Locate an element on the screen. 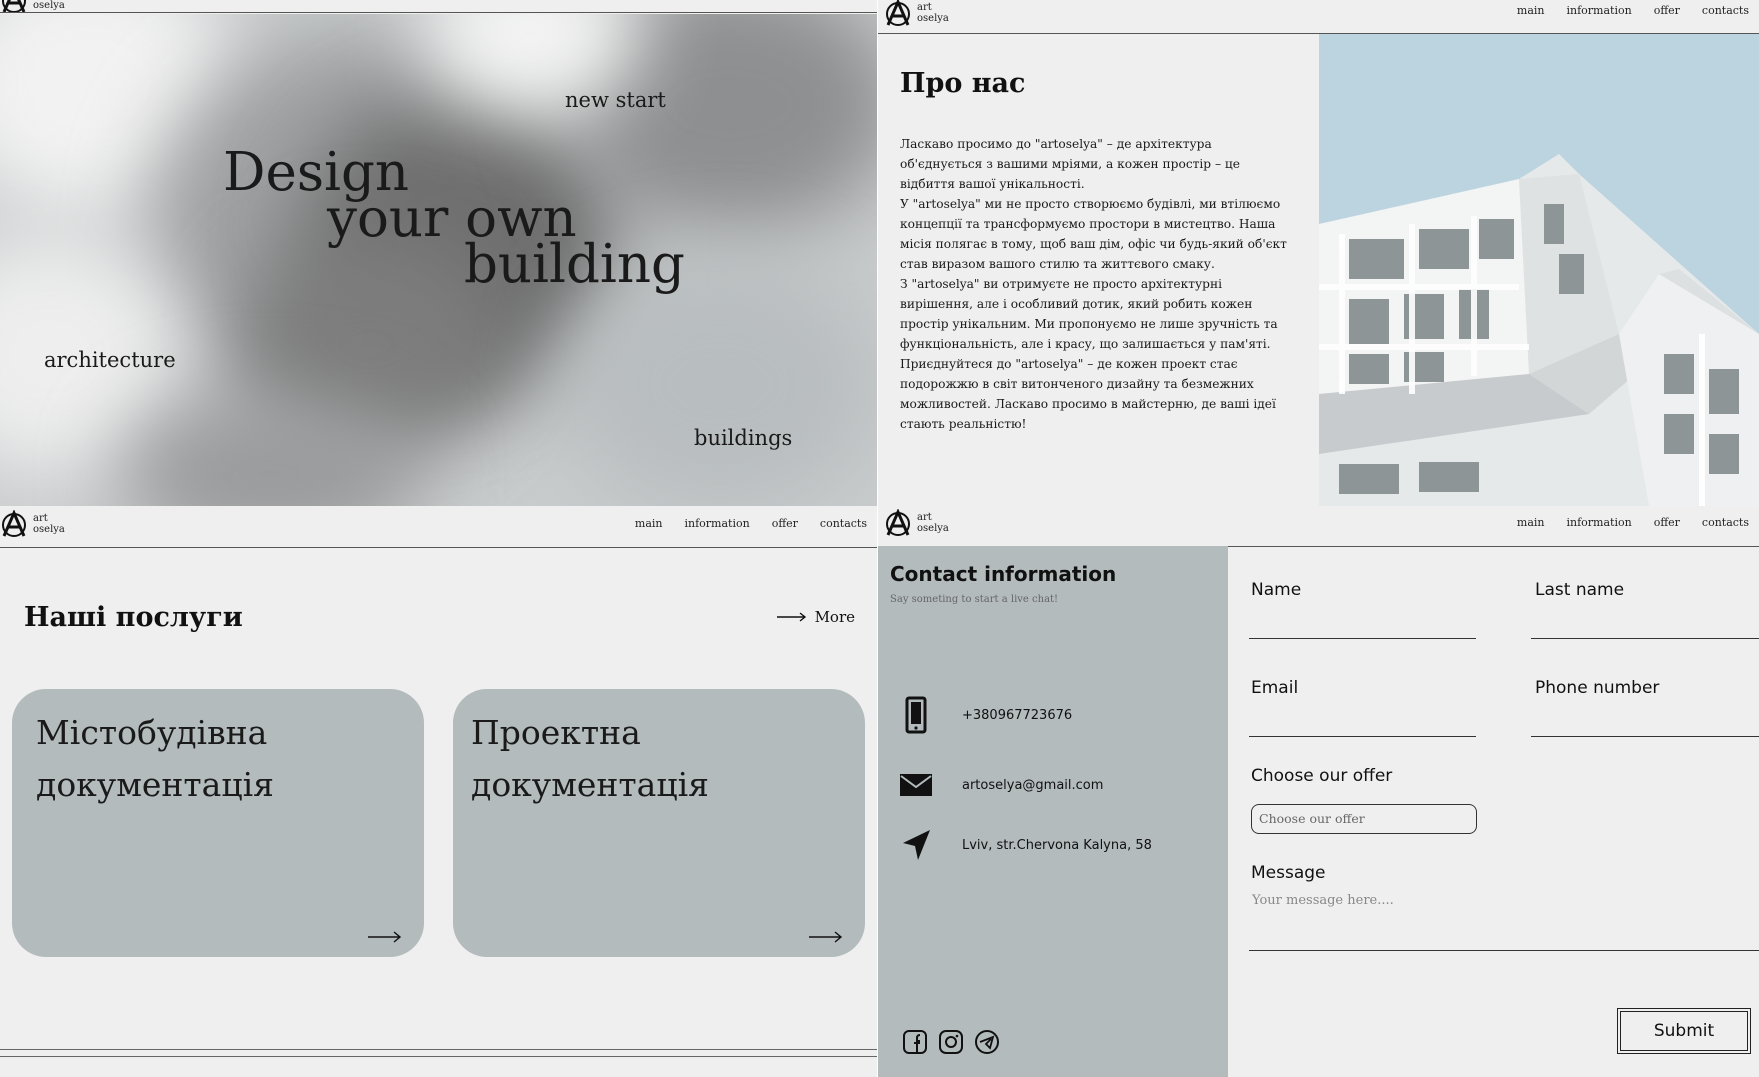 This screenshot has height=1077, width=1759. message-field is located at coordinates (1504, 950).